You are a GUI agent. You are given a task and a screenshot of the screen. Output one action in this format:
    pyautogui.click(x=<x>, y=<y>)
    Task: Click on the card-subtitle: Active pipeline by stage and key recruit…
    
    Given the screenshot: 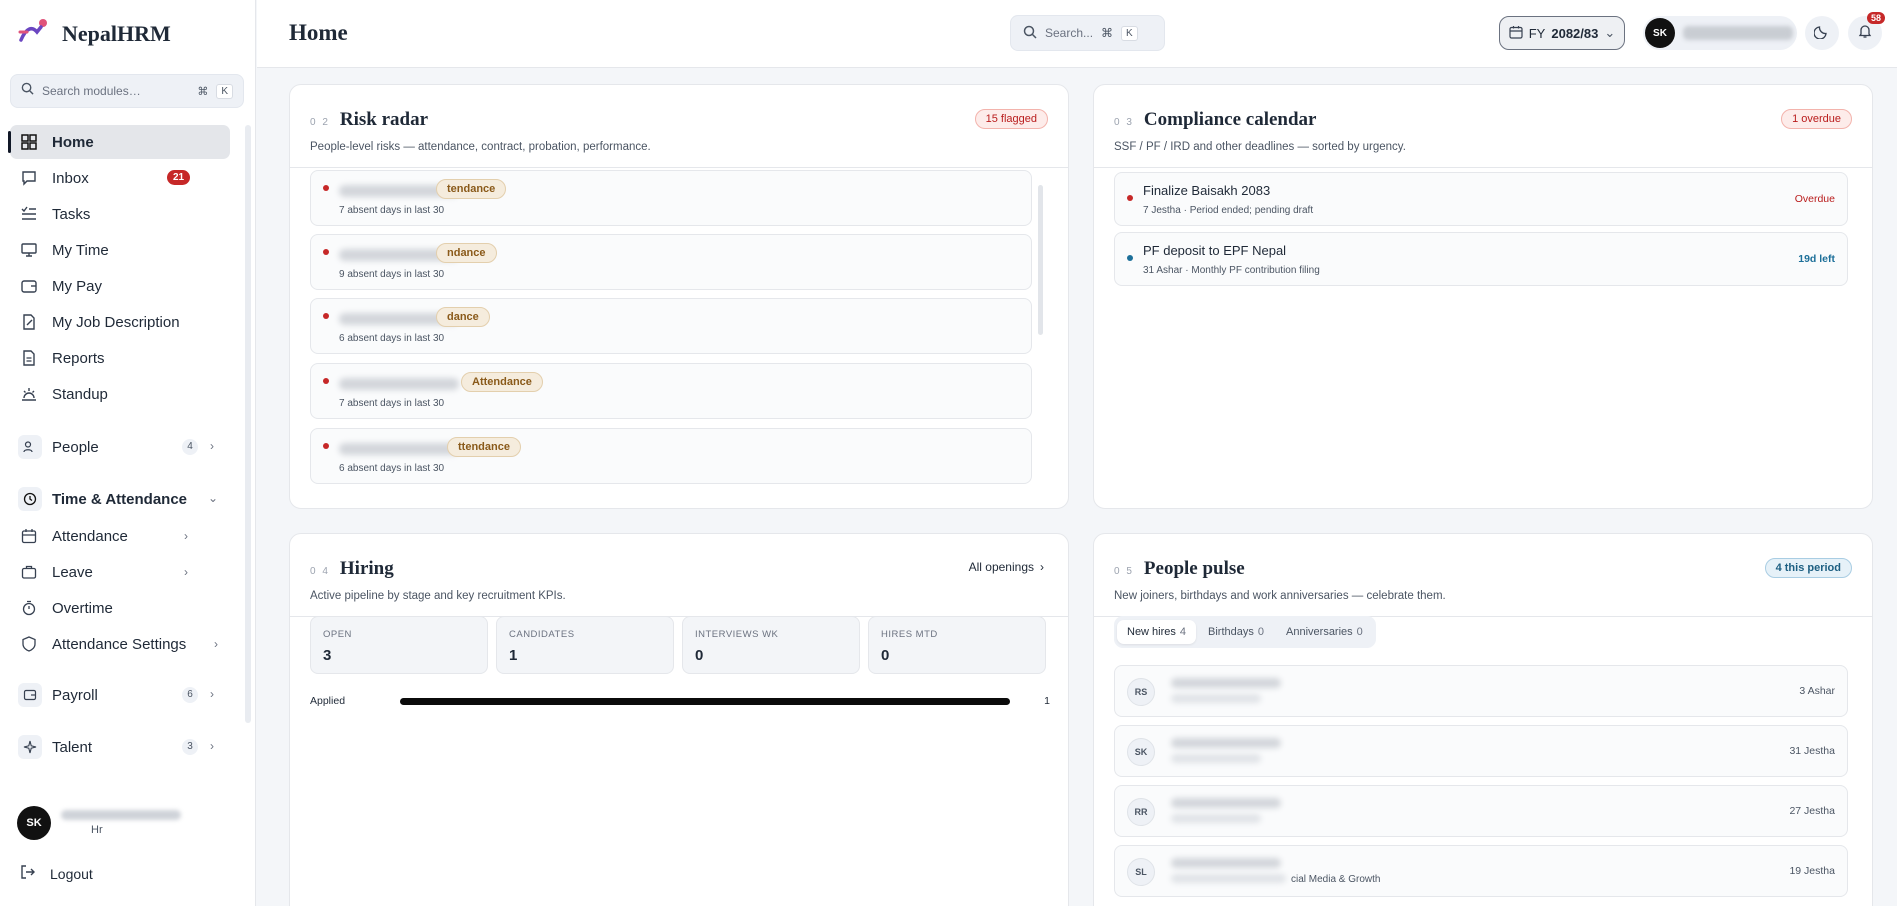 What is the action you would take?
    pyautogui.click(x=438, y=596)
    